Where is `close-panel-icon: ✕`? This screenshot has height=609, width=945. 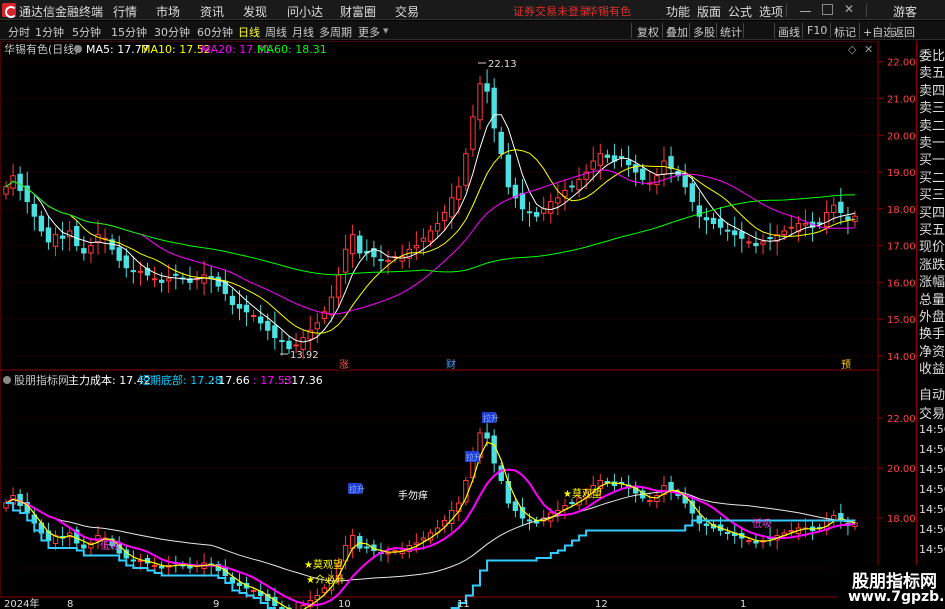
close-panel-icon: ✕ is located at coordinates (868, 49).